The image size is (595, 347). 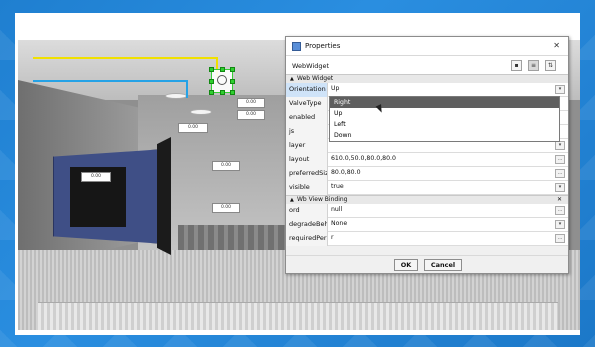 What do you see at coordinates (307, 132) in the screenshot?
I see `property-name: js` at bounding box center [307, 132].